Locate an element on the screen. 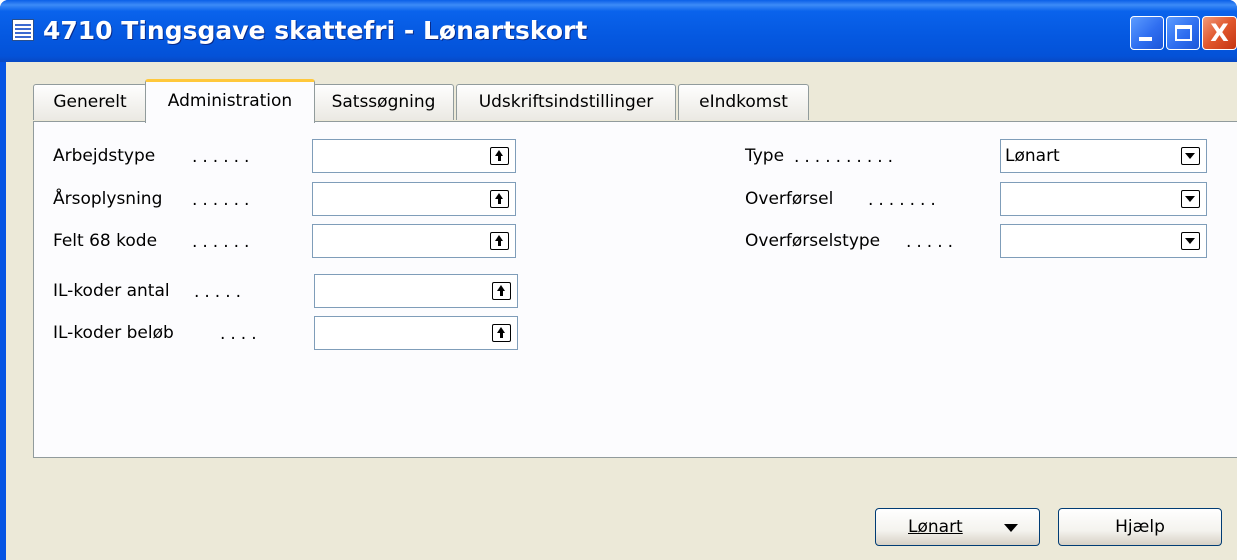  field-label: IL-koder beløb is located at coordinates (113, 333).